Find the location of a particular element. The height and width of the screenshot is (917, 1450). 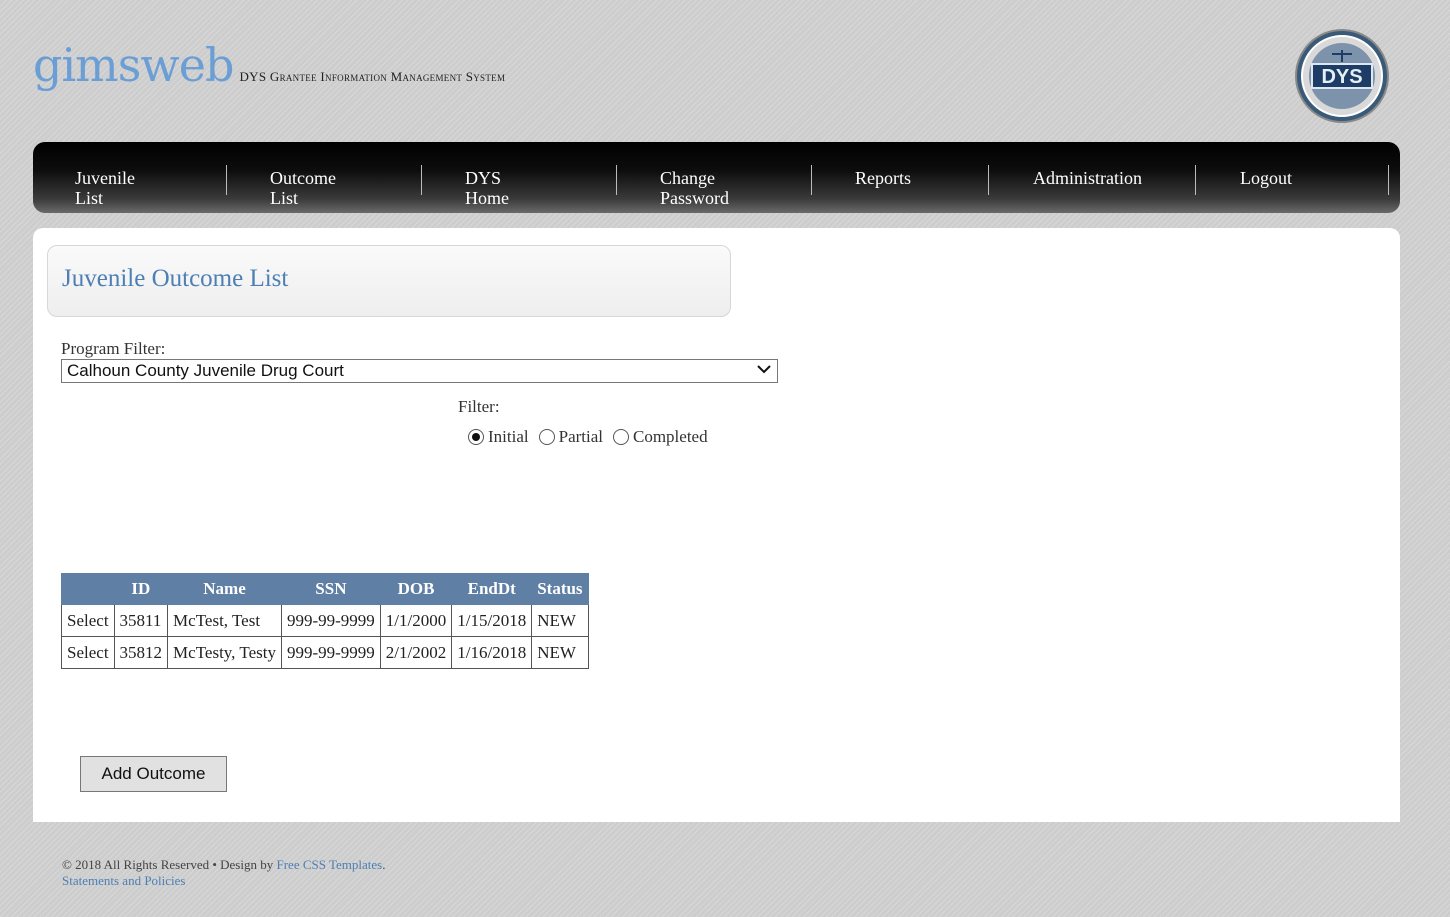

seal-text: DYS is located at coordinates (1341, 77).